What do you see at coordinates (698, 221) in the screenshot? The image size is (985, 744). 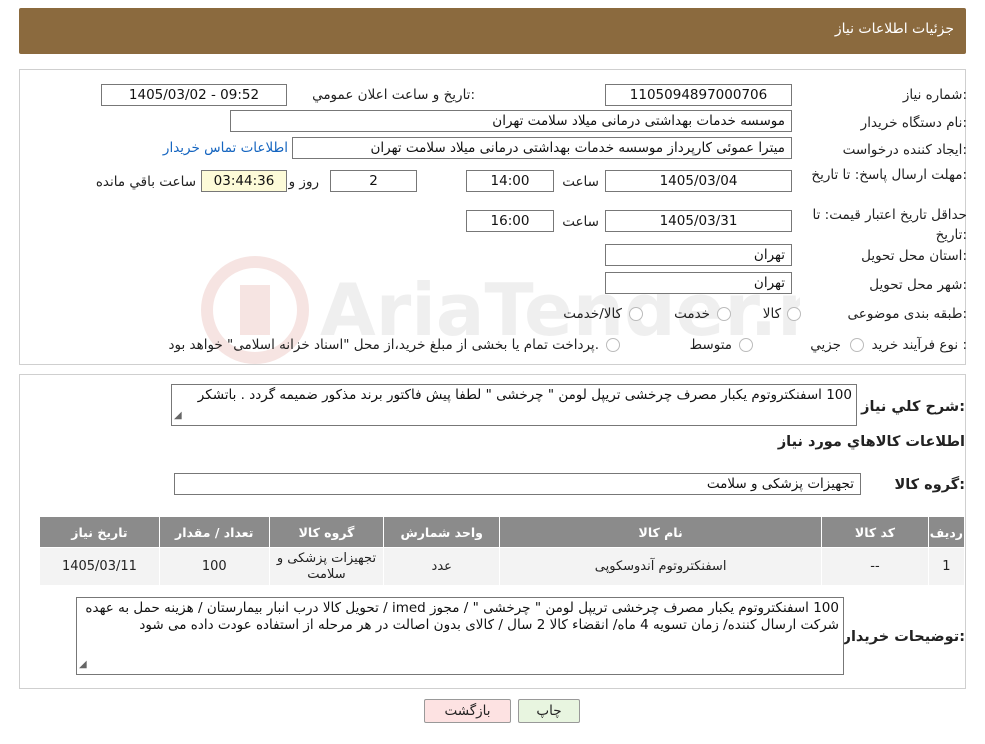 I see `validity-date-field: 1405/03/31` at bounding box center [698, 221].